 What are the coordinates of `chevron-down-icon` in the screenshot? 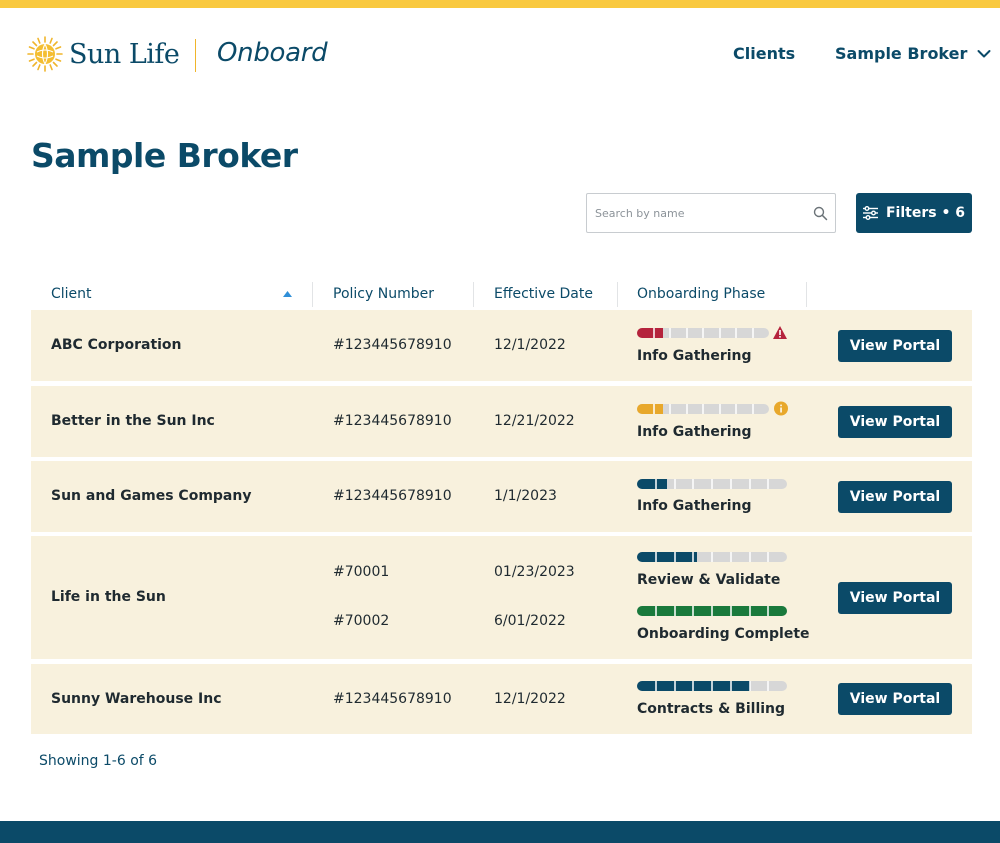 It's located at (984, 53).